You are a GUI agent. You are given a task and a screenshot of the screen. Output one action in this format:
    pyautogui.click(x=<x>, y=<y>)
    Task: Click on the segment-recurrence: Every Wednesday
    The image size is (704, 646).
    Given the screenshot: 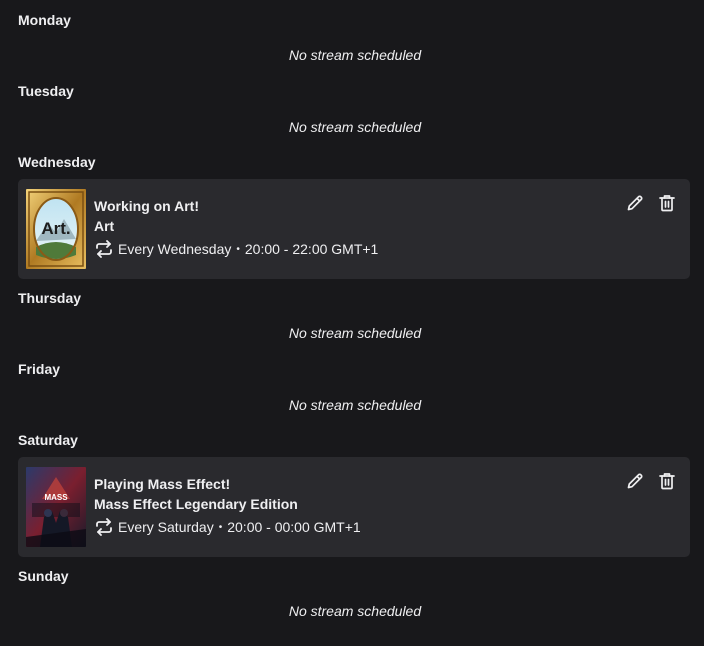 What is the action you would take?
    pyautogui.click(x=175, y=249)
    